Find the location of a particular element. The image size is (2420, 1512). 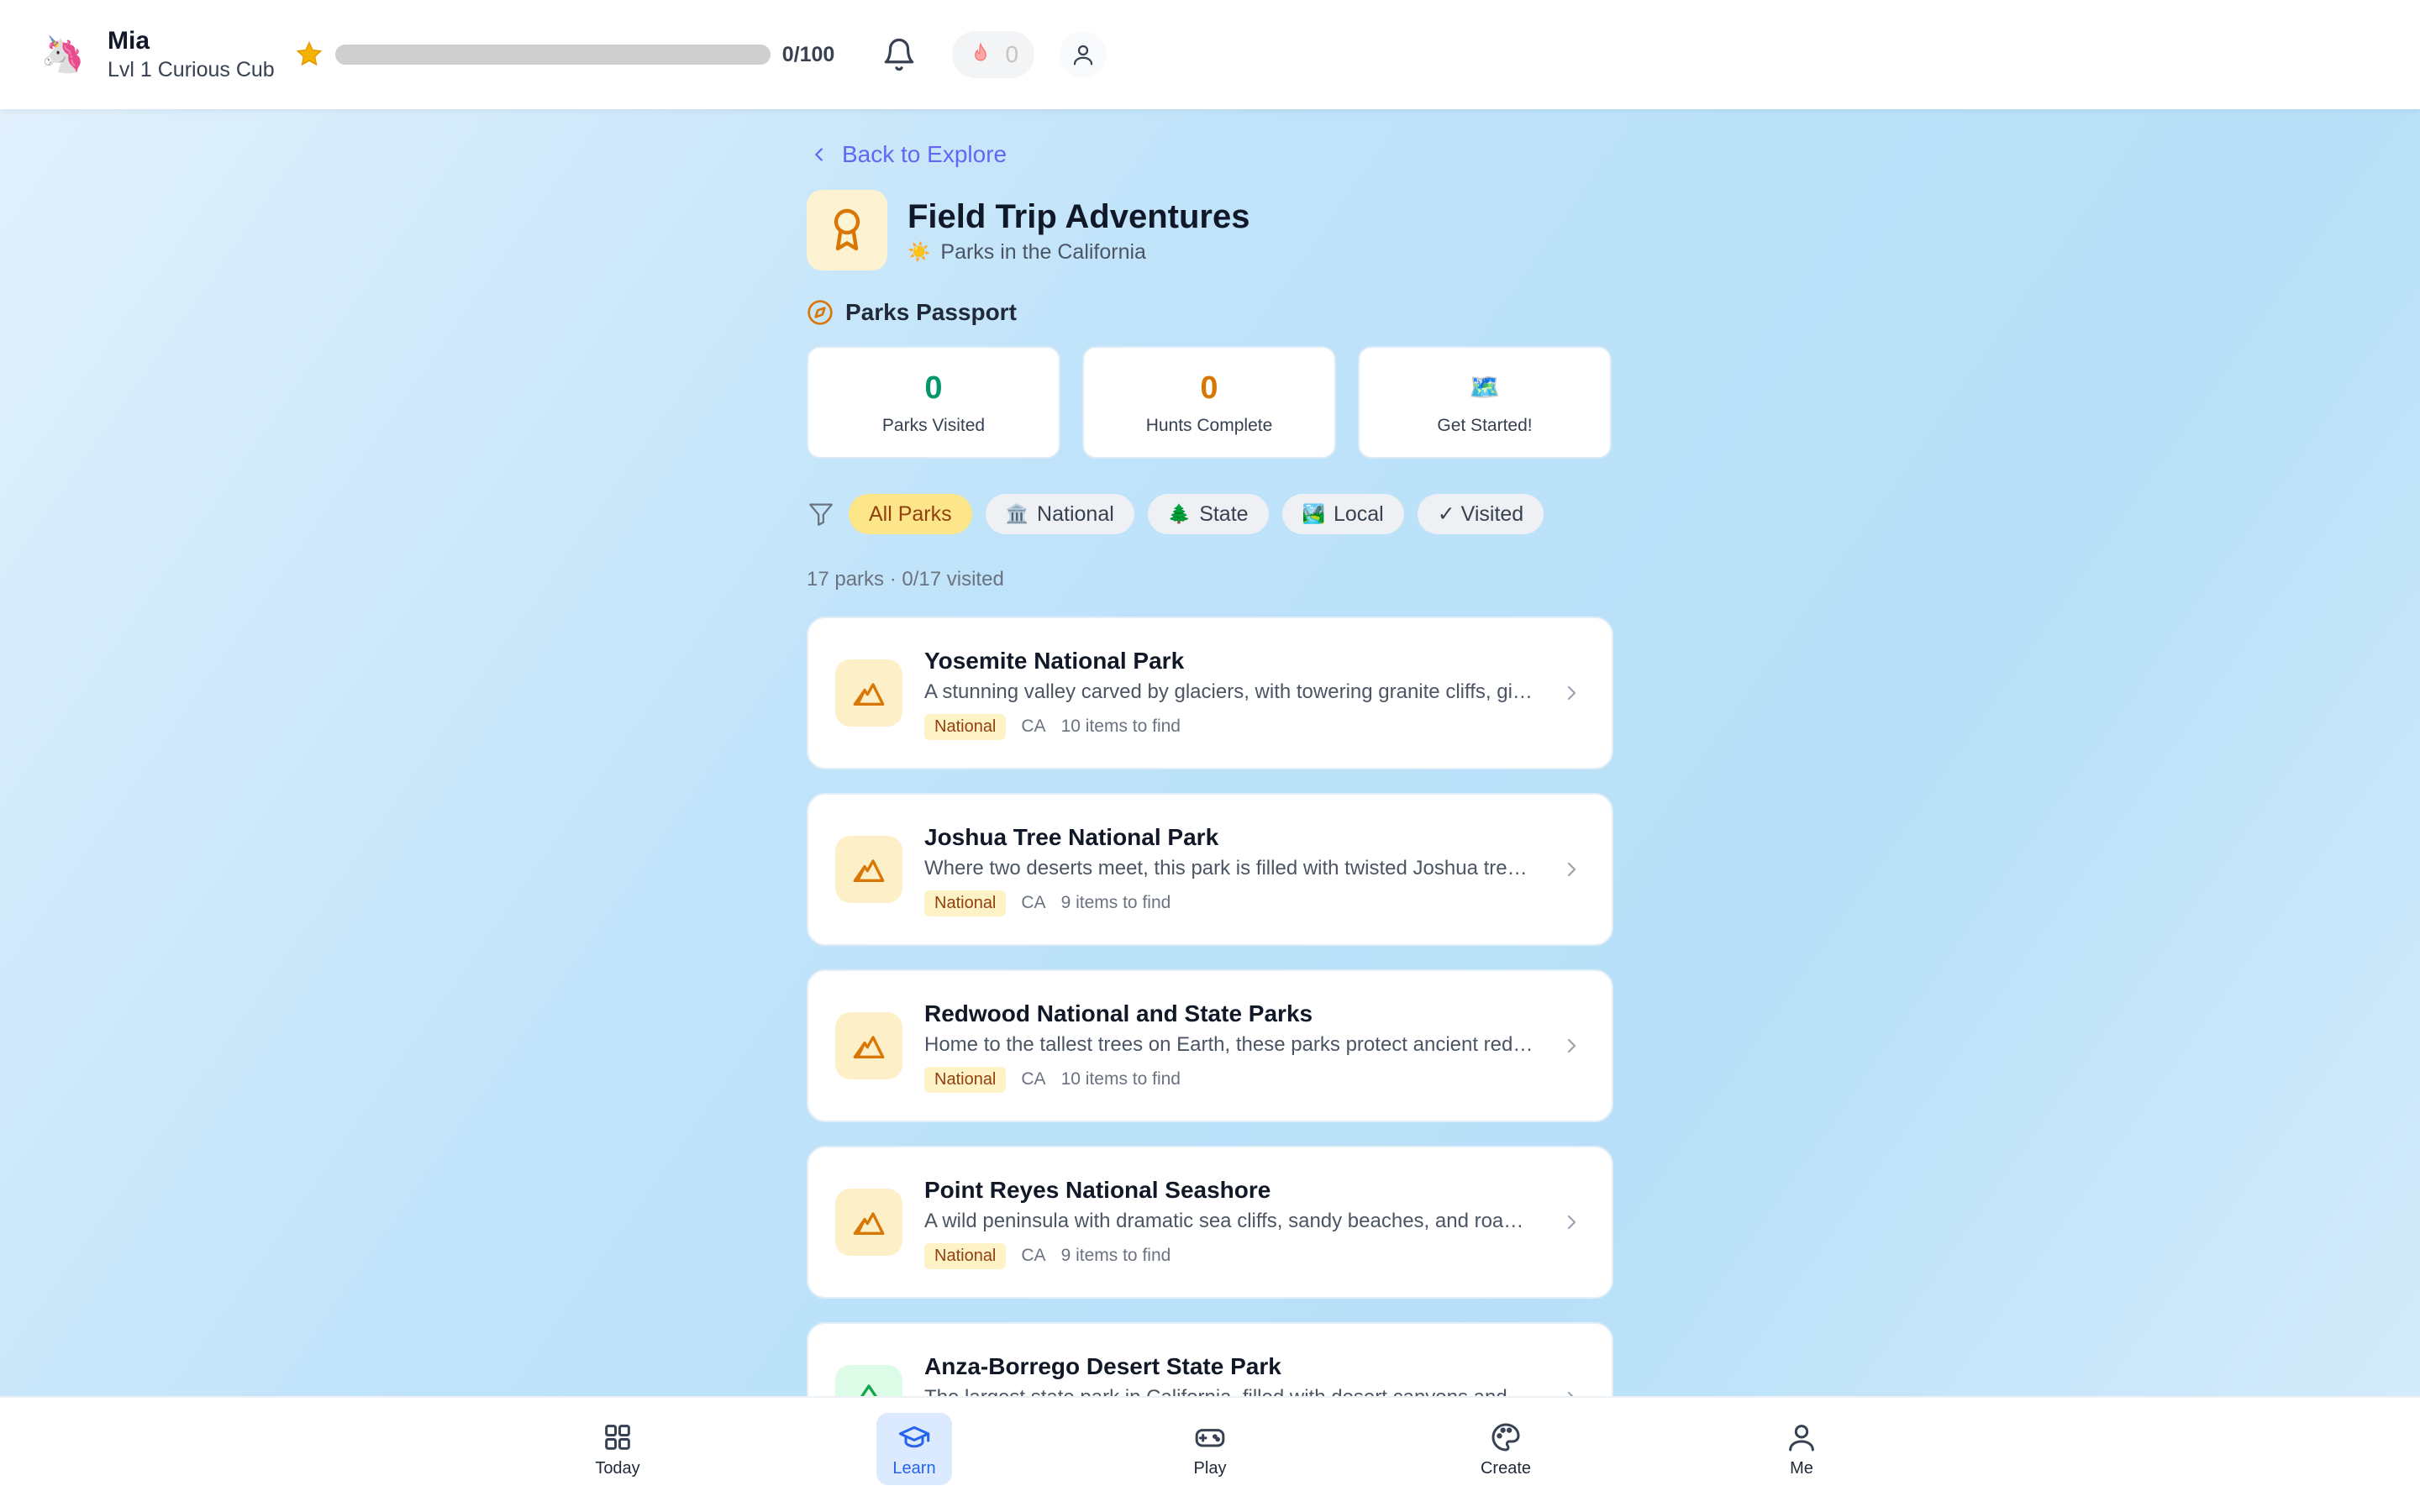

filter-chip-label: ✓ Visited is located at coordinates (1480, 514).